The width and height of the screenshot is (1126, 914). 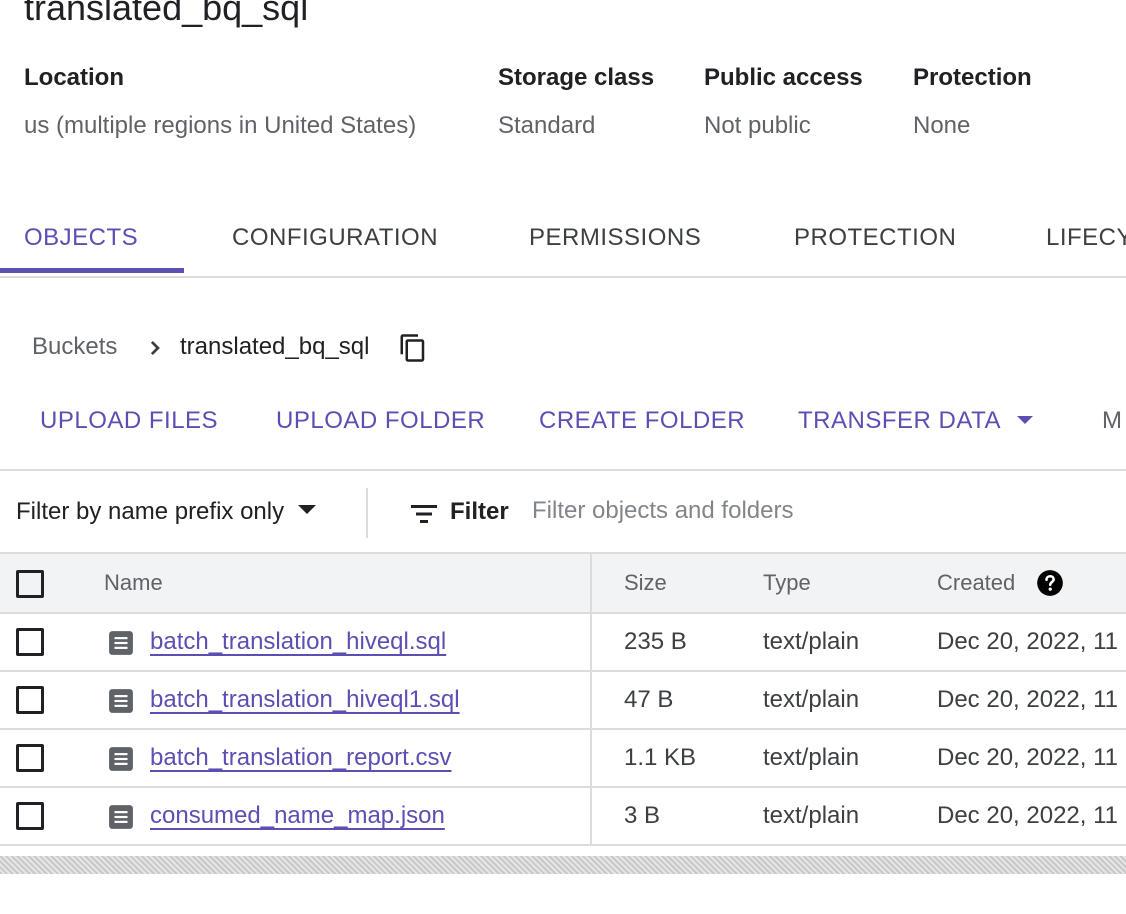 I want to click on column-type: Type, so click(x=787, y=583).